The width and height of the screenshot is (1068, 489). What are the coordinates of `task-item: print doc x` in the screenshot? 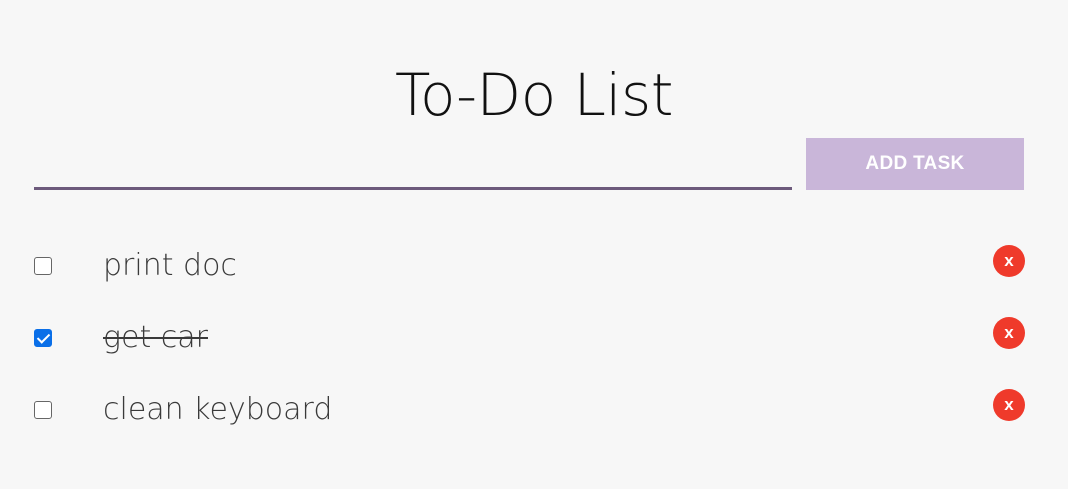 It's located at (534, 266).